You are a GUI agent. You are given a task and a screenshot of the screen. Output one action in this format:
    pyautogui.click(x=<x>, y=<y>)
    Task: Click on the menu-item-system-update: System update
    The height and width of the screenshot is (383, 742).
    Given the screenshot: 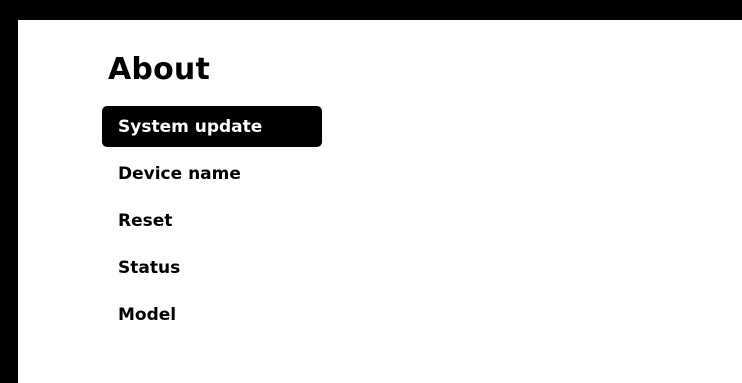 What is the action you would take?
    pyautogui.click(x=212, y=126)
    